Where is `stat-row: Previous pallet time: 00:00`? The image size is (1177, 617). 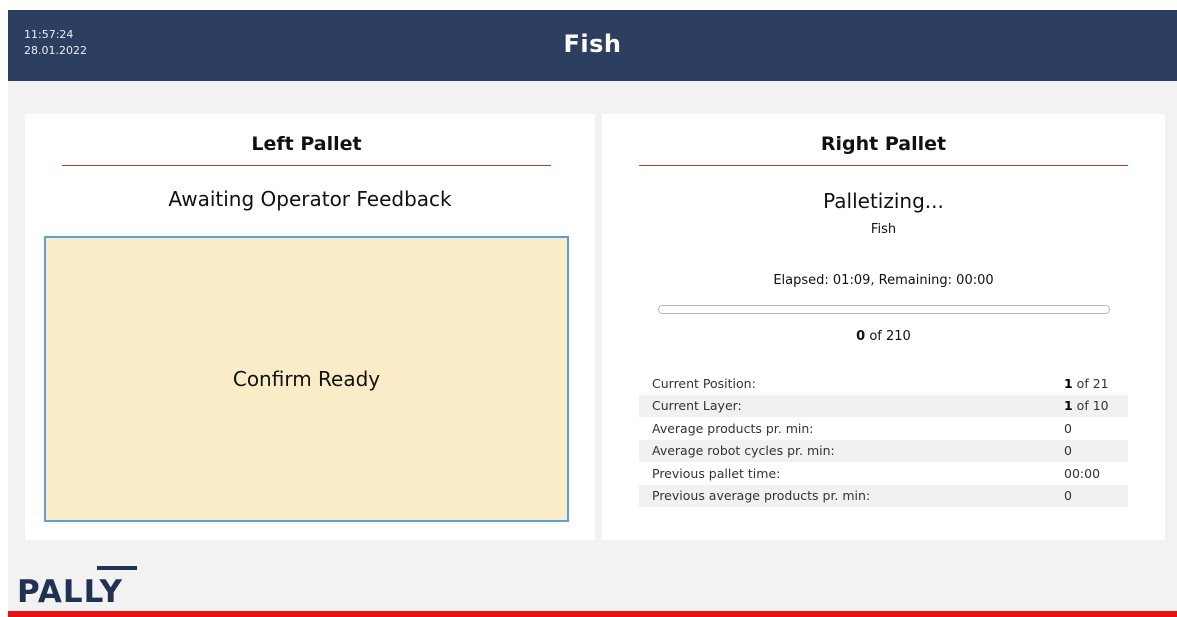
stat-row: Previous pallet time: 00:00 is located at coordinates (883, 473).